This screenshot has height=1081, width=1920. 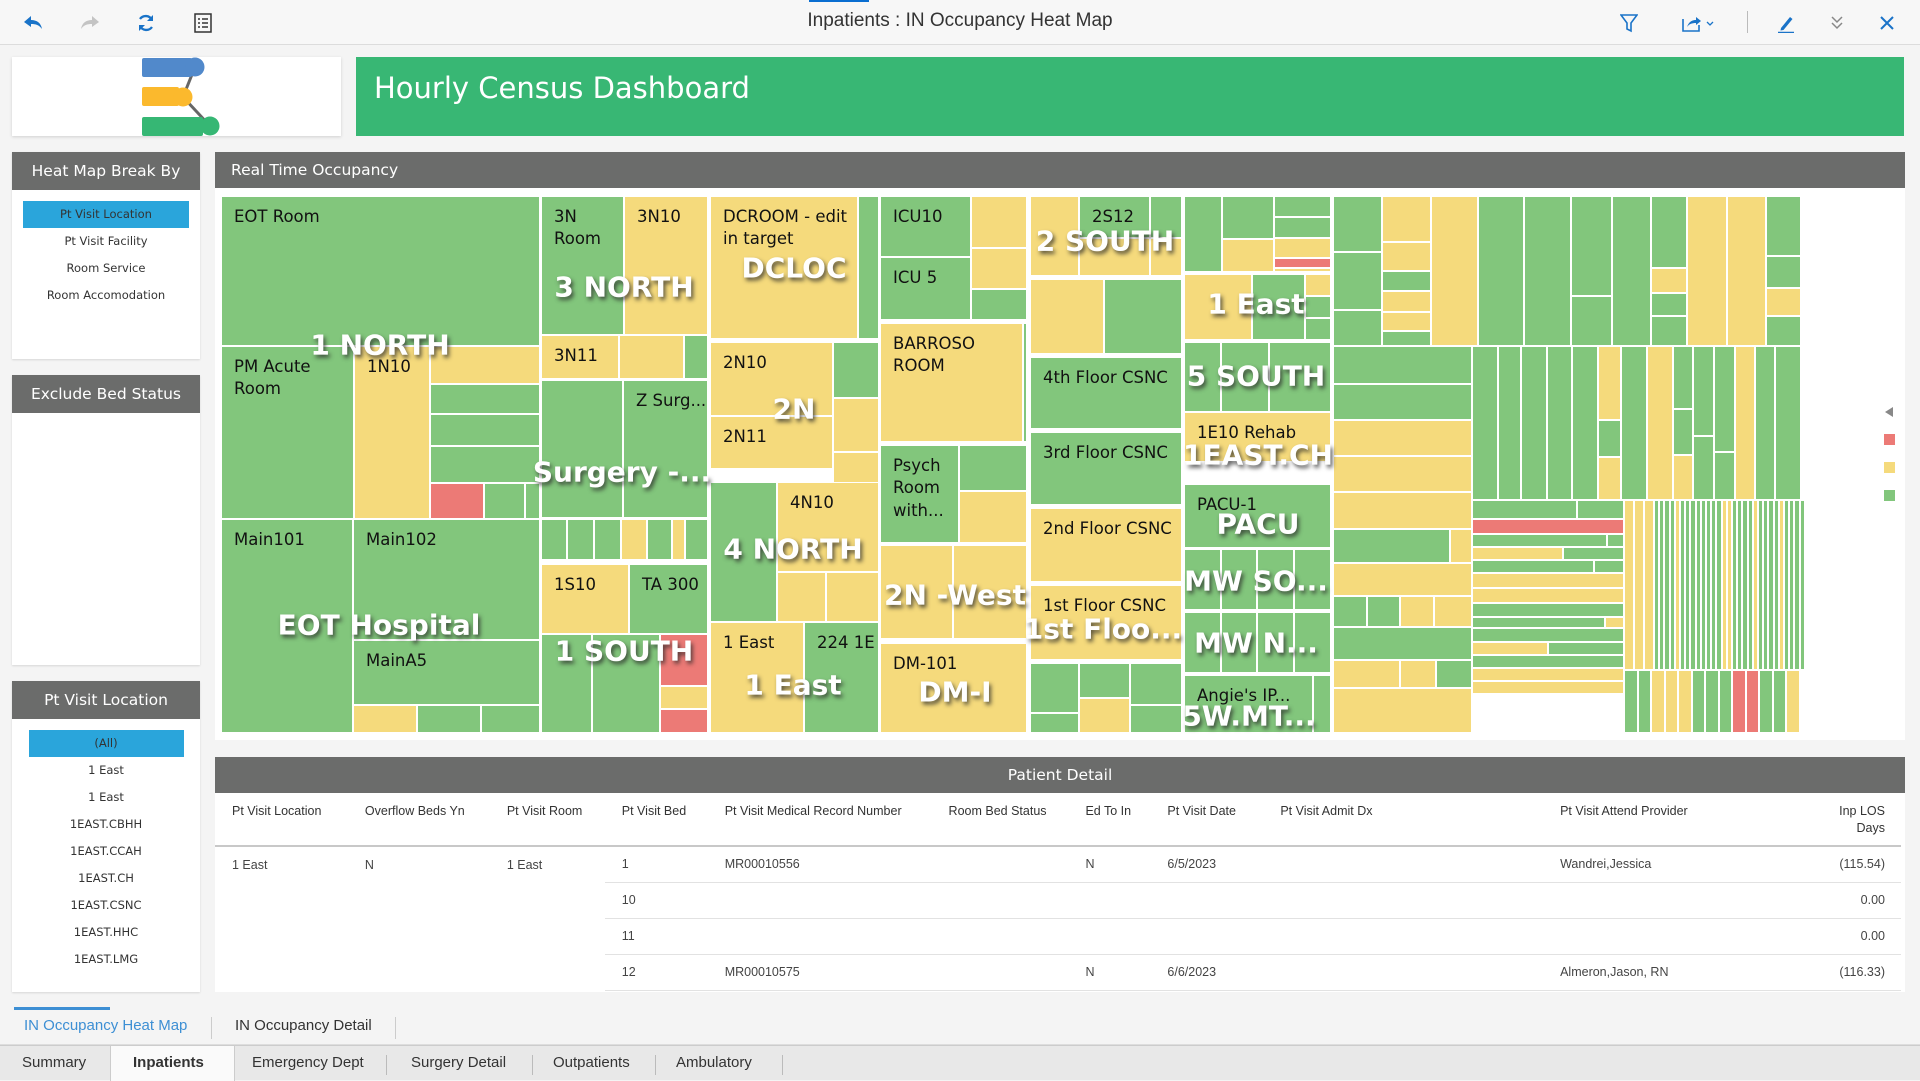 I want to click on treemap-cell: 1 East, so click(x=757, y=677).